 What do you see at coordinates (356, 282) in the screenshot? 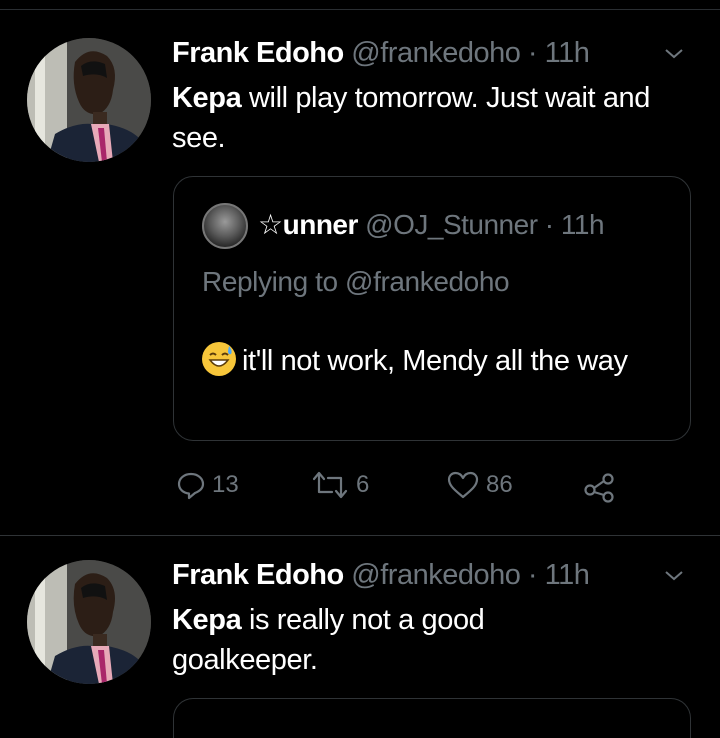
I see `replying-to: Replying to @frankedoho` at bounding box center [356, 282].